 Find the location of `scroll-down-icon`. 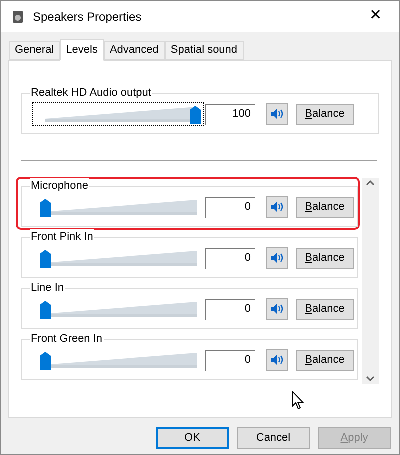

scroll-down-icon is located at coordinates (371, 379).